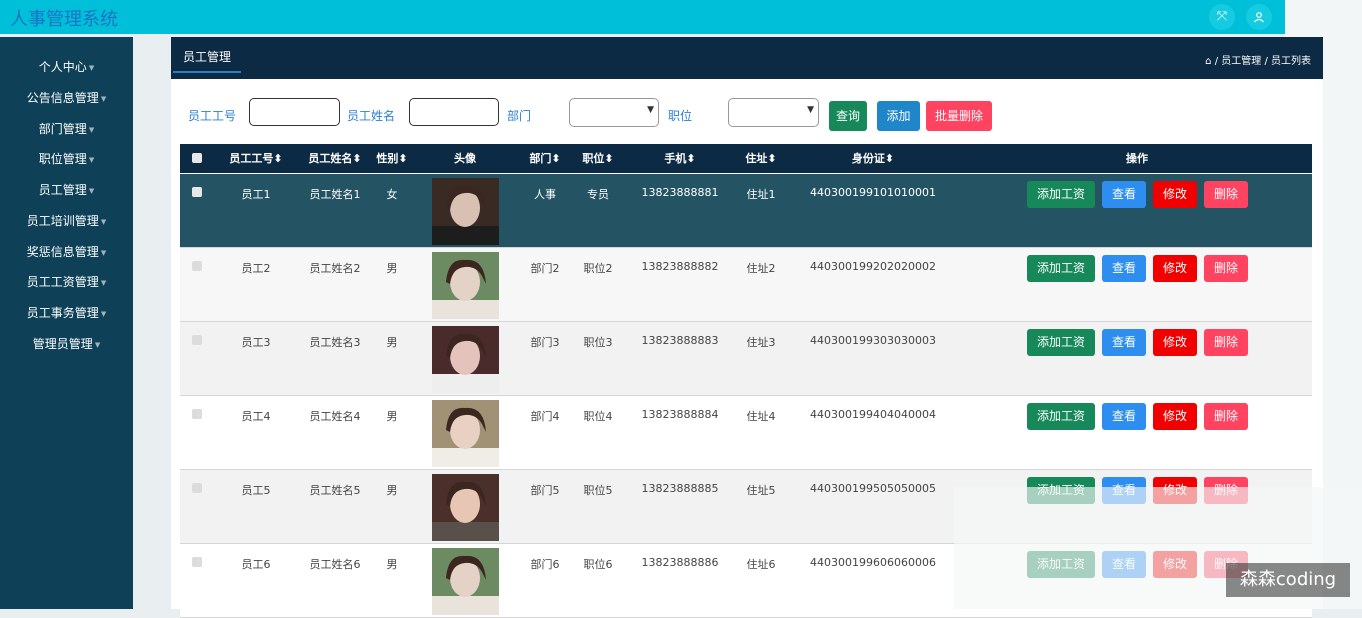 This screenshot has width=1362, height=618. I want to click on watermark: 森森coding, so click(1288, 580).